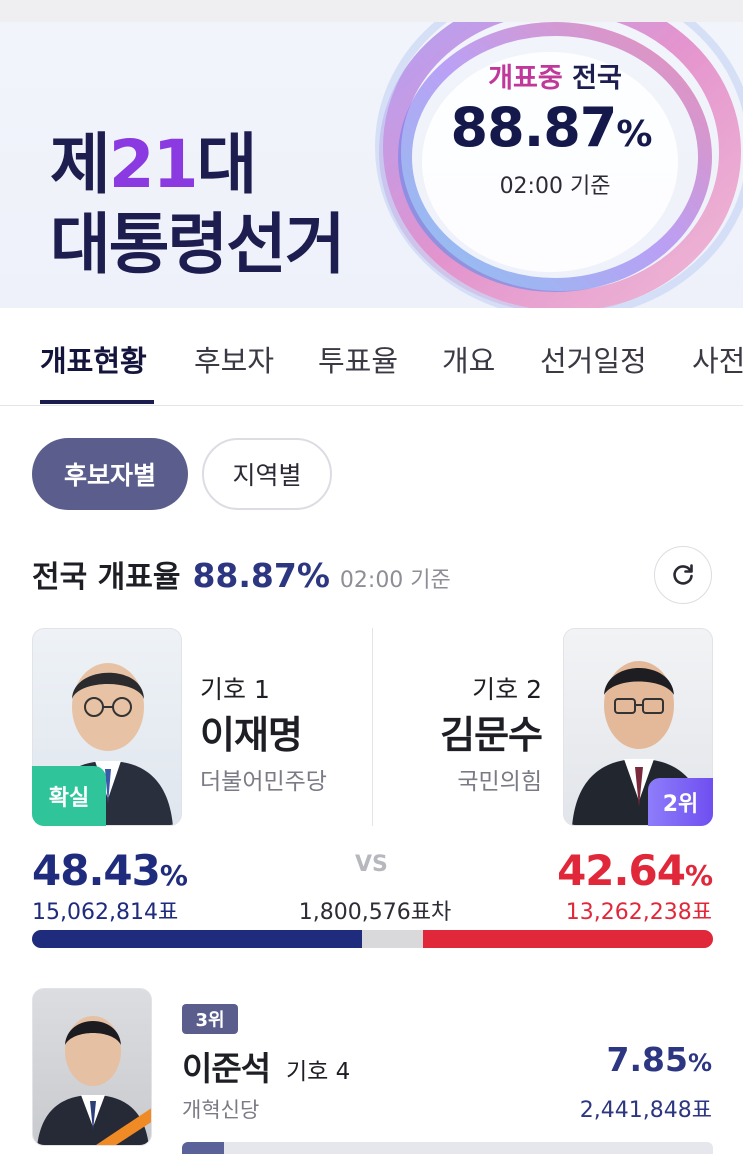 The width and height of the screenshot is (743, 1154). I want to click on candidate-3-share-bar, so click(447, 1148).